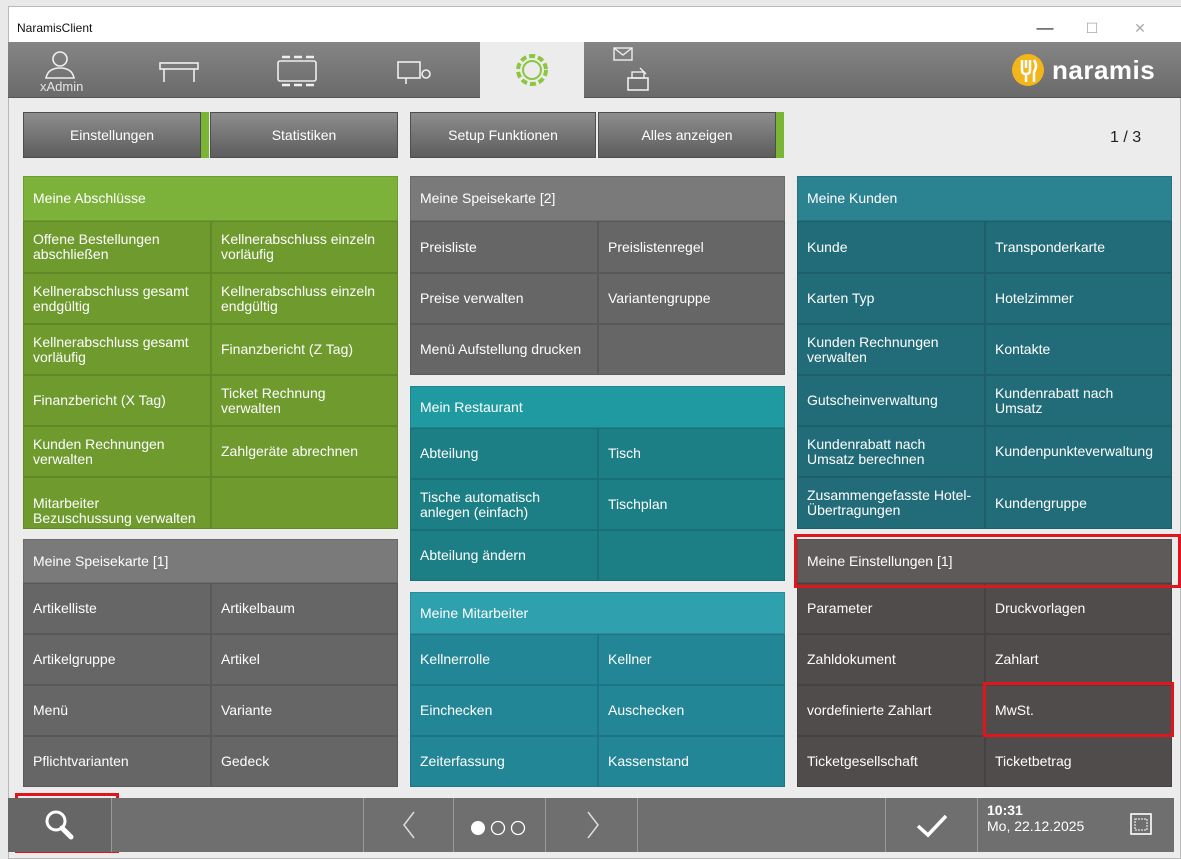 The width and height of the screenshot is (1181, 859). What do you see at coordinates (891, 608) in the screenshot?
I see `tile-parameter: Parameter` at bounding box center [891, 608].